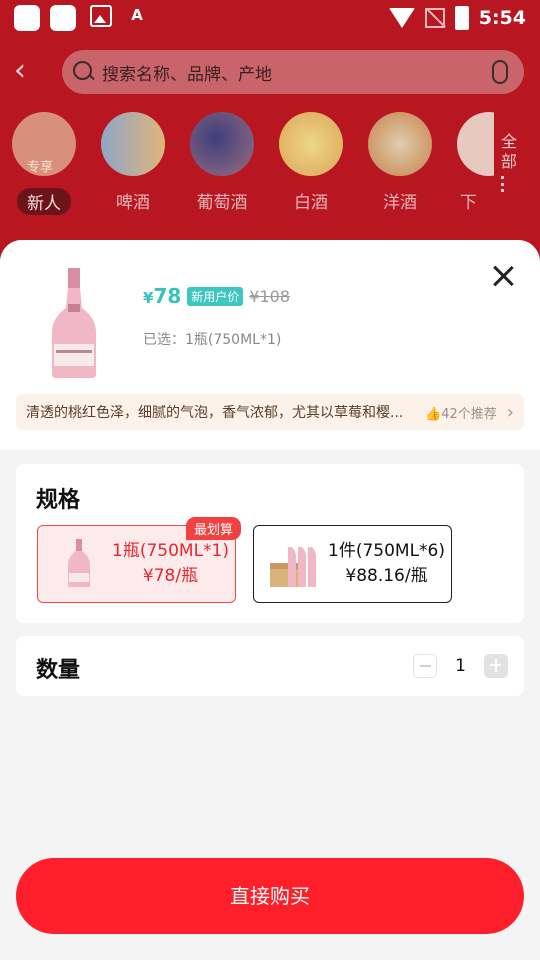 The width and height of the screenshot is (540, 960). Describe the element at coordinates (44, 201) in the screenshot. I see `category-label: 新人` at that location.